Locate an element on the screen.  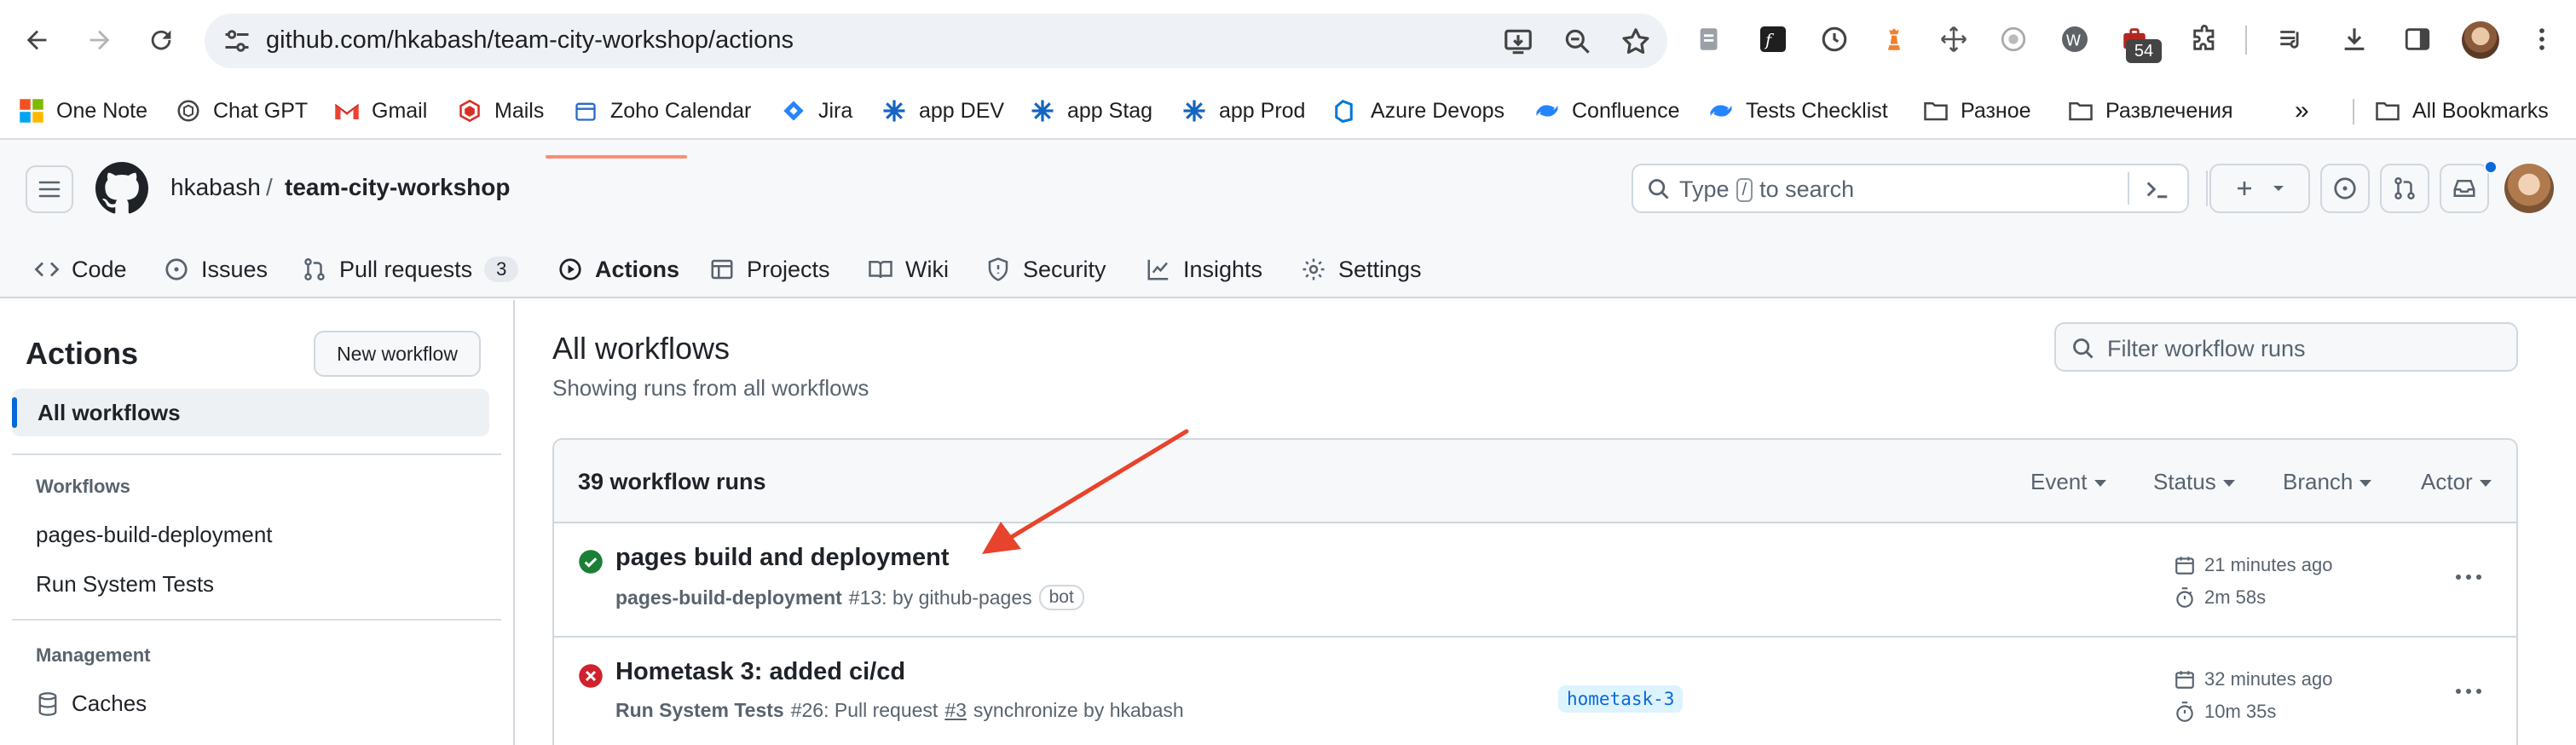
svg-text: W is located at coordinates (2074, 41).